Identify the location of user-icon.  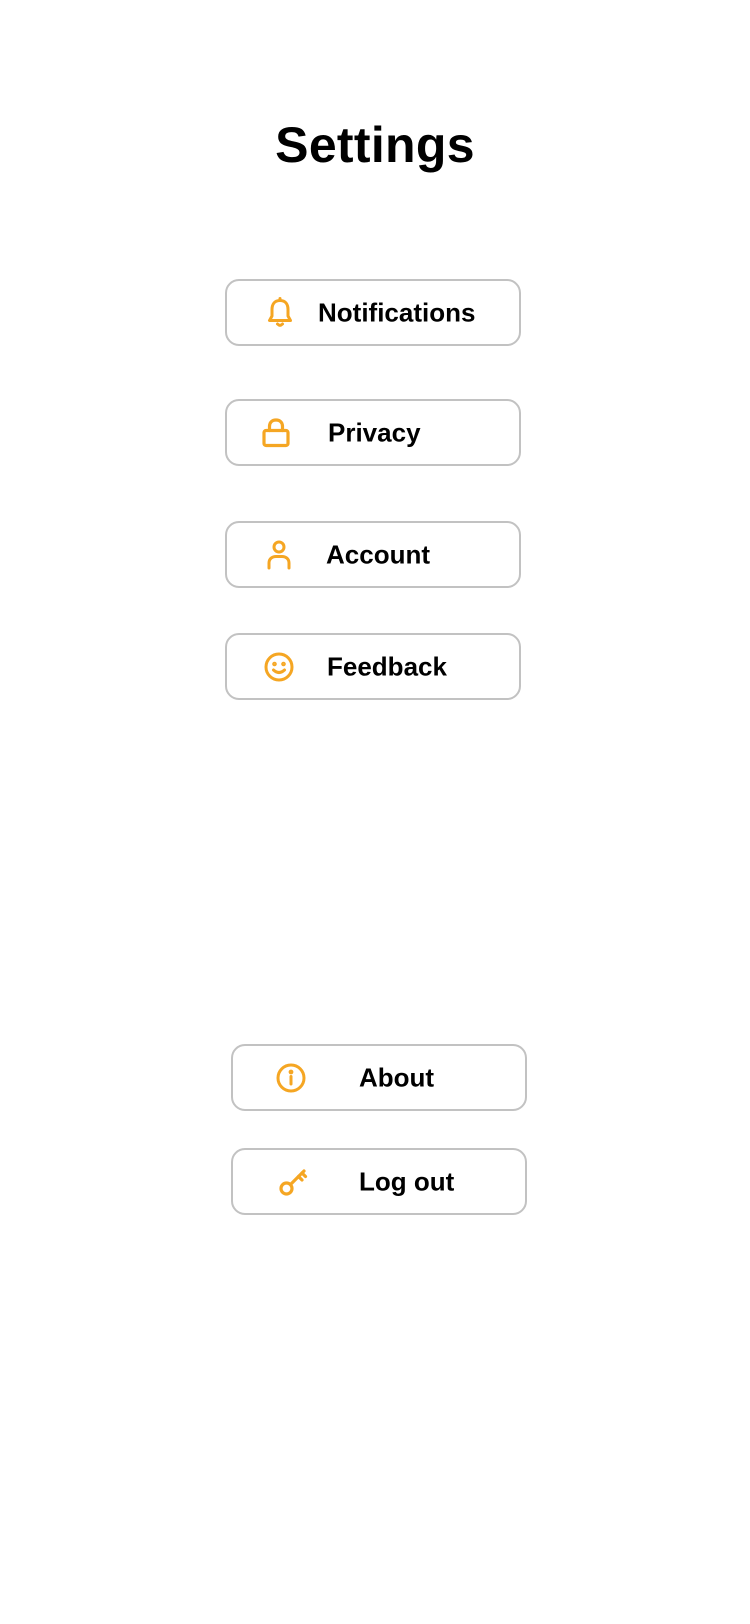
(279, 555).